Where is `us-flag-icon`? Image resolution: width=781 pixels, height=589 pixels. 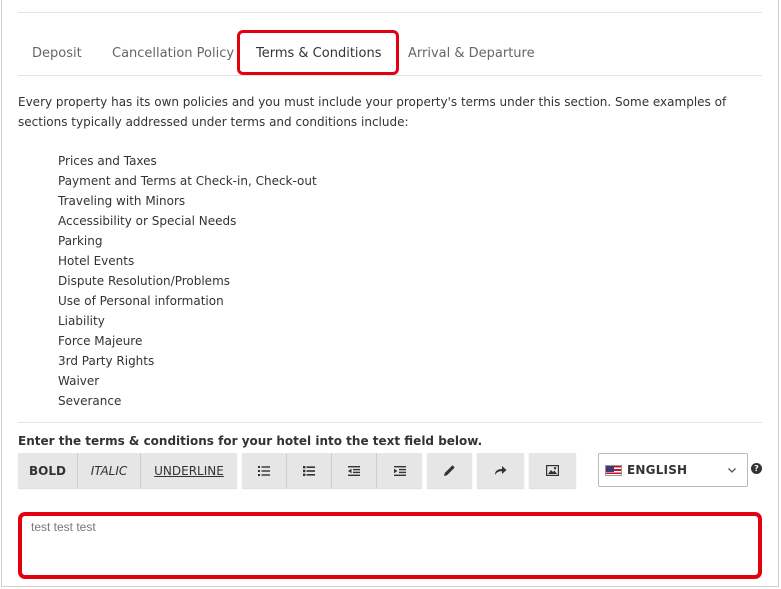 us-flag-icon is located at coordinates (613, 470).